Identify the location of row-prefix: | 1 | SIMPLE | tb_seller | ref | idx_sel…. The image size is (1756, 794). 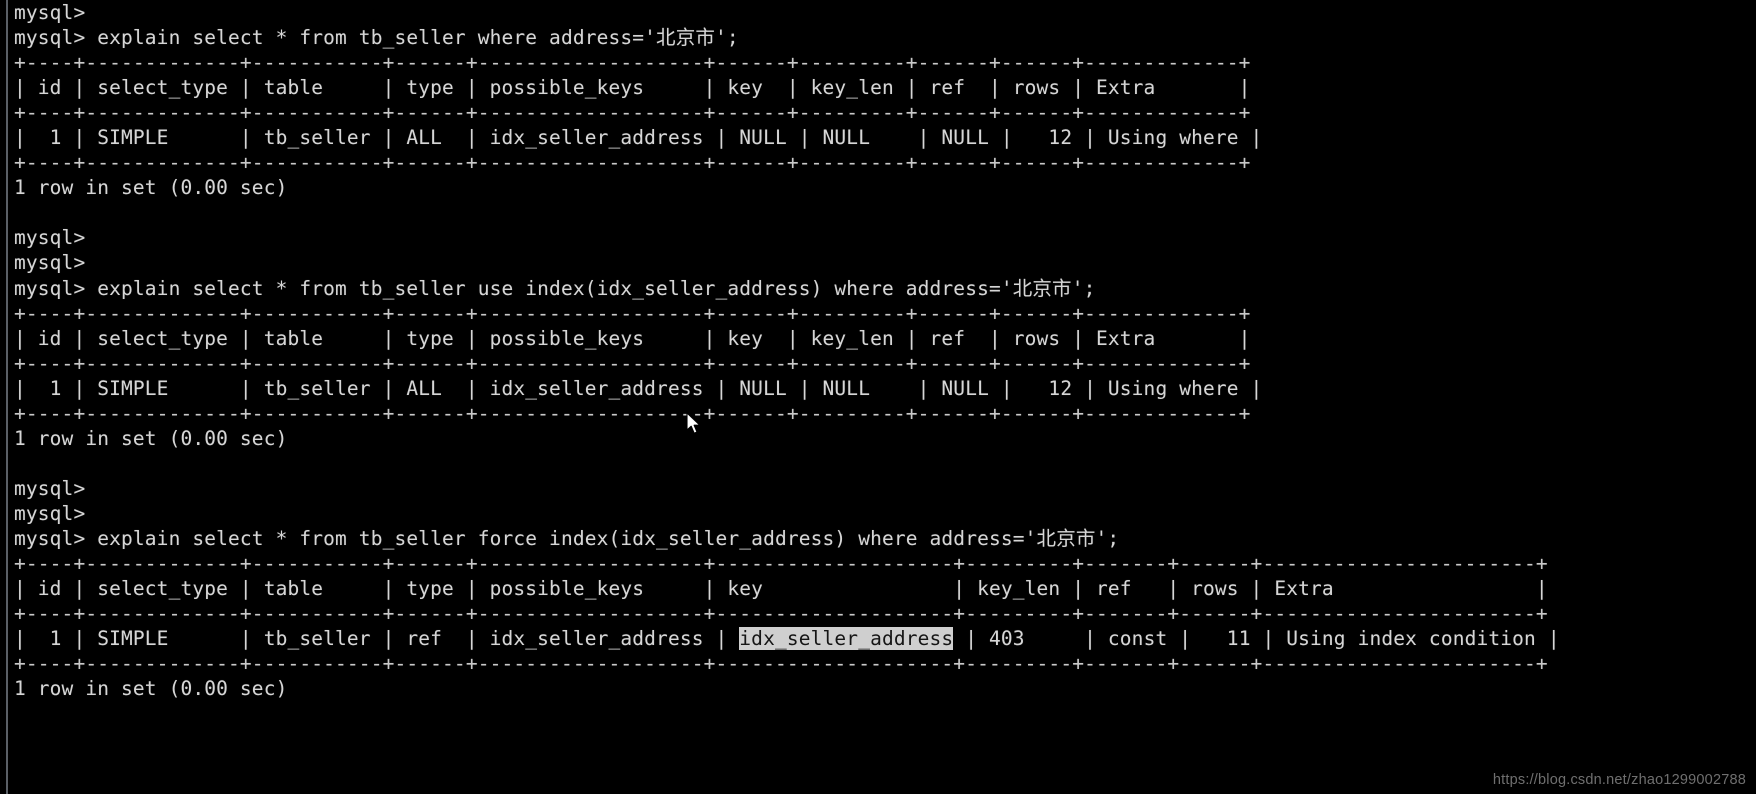
(377, 639).